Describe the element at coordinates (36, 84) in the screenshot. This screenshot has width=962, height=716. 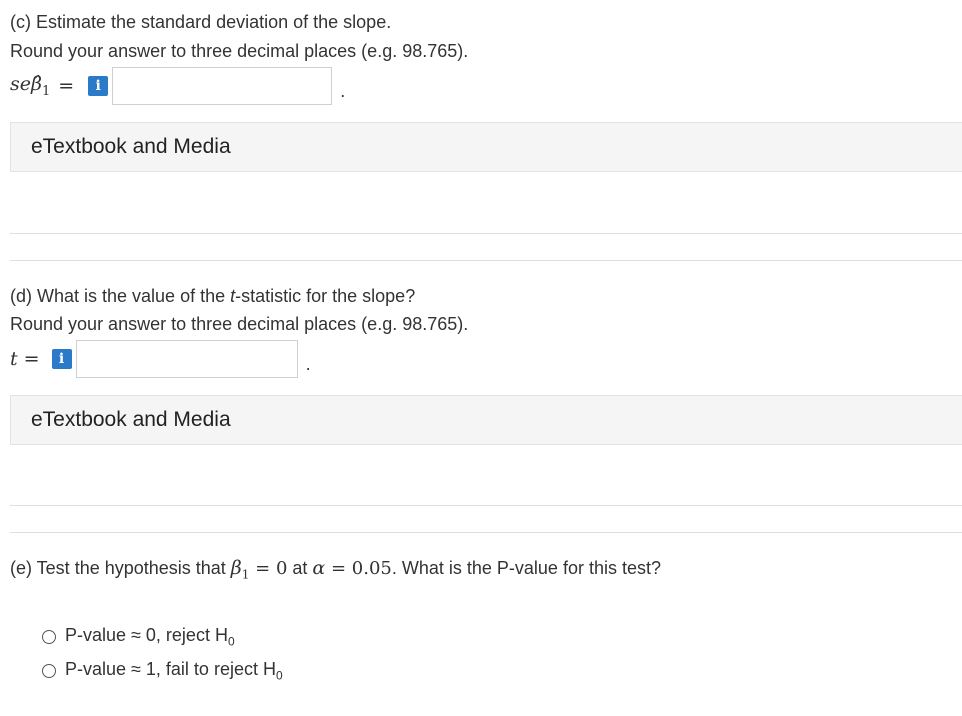
I see `beta-hat-symbol: β̂` at that location.